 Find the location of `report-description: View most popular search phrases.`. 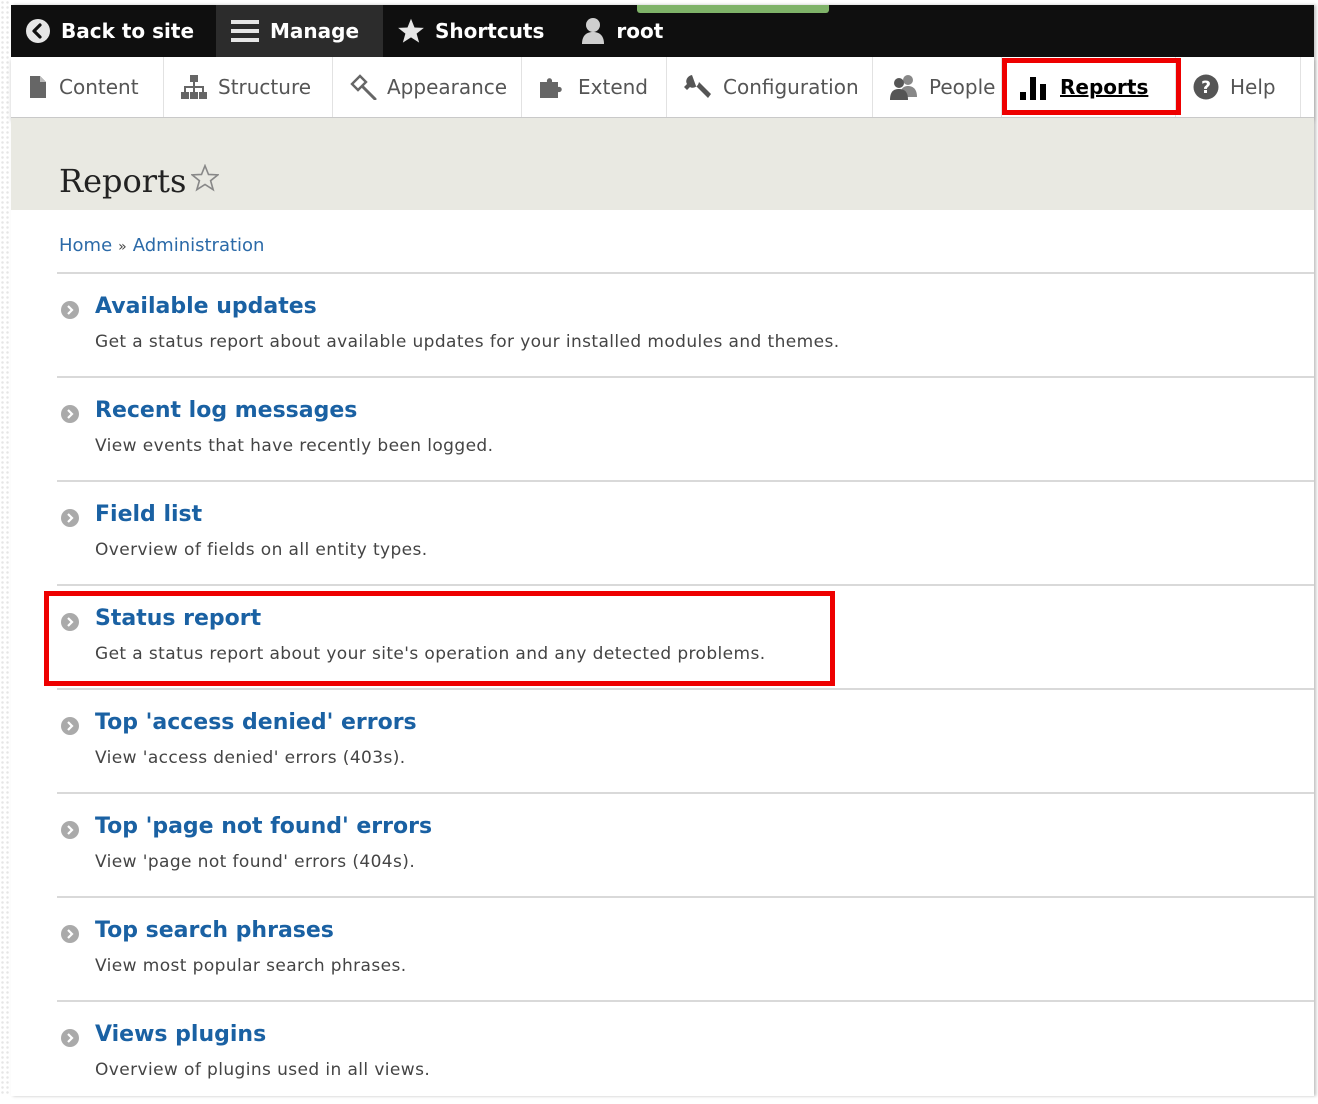

report-description: View most popular search phrases. is located at coordinates (251, 966).